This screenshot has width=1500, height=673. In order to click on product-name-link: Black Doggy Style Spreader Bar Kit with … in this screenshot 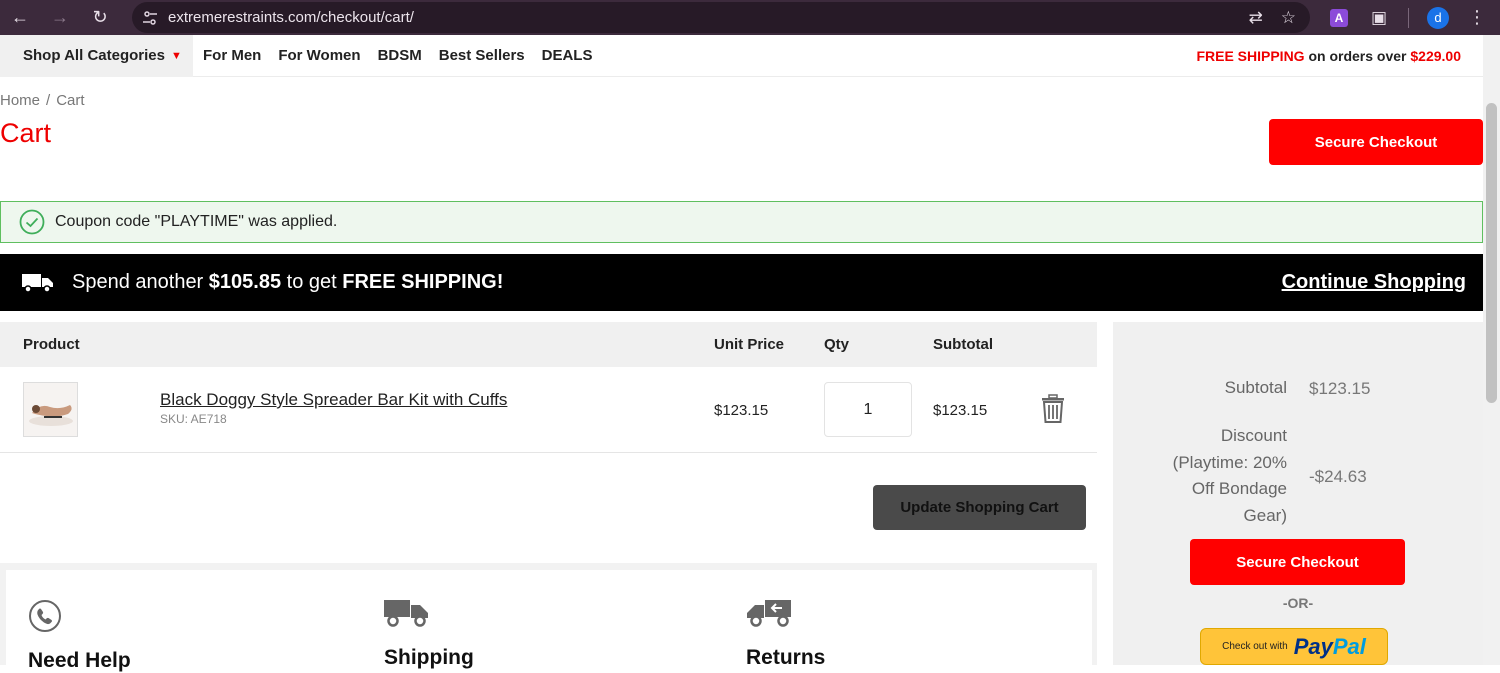, I will do `click(333, 400)`.